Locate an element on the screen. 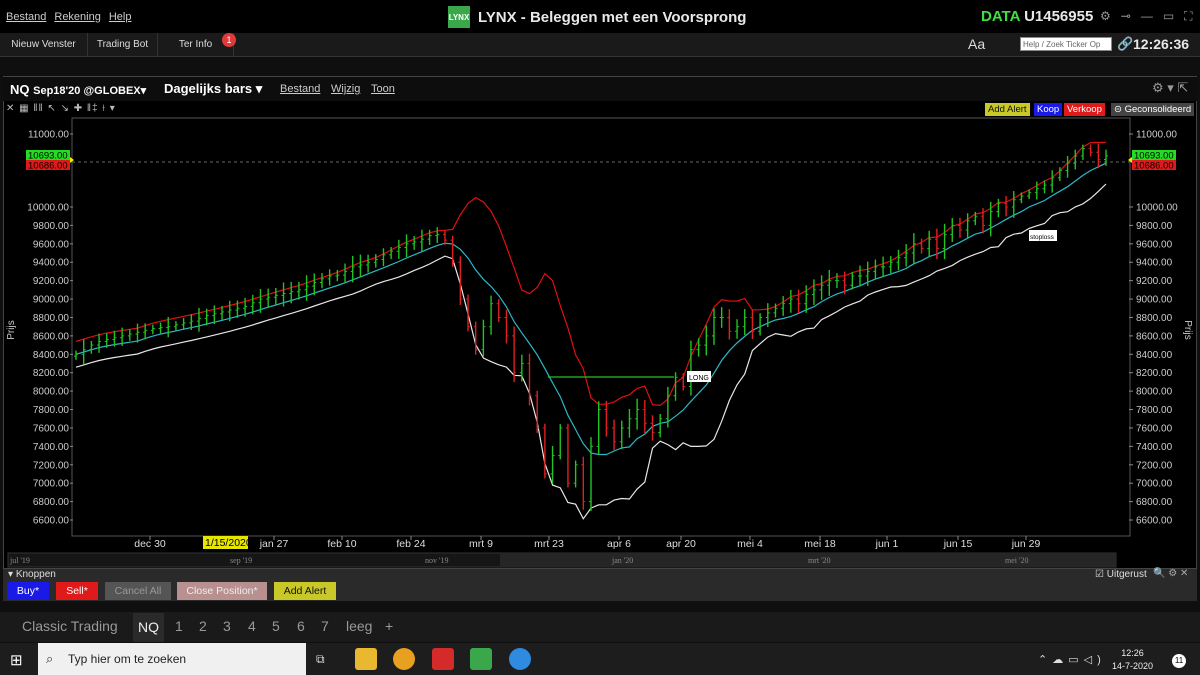  uitgerust-text: Uitgerust is located at coordinates (1126, 574).